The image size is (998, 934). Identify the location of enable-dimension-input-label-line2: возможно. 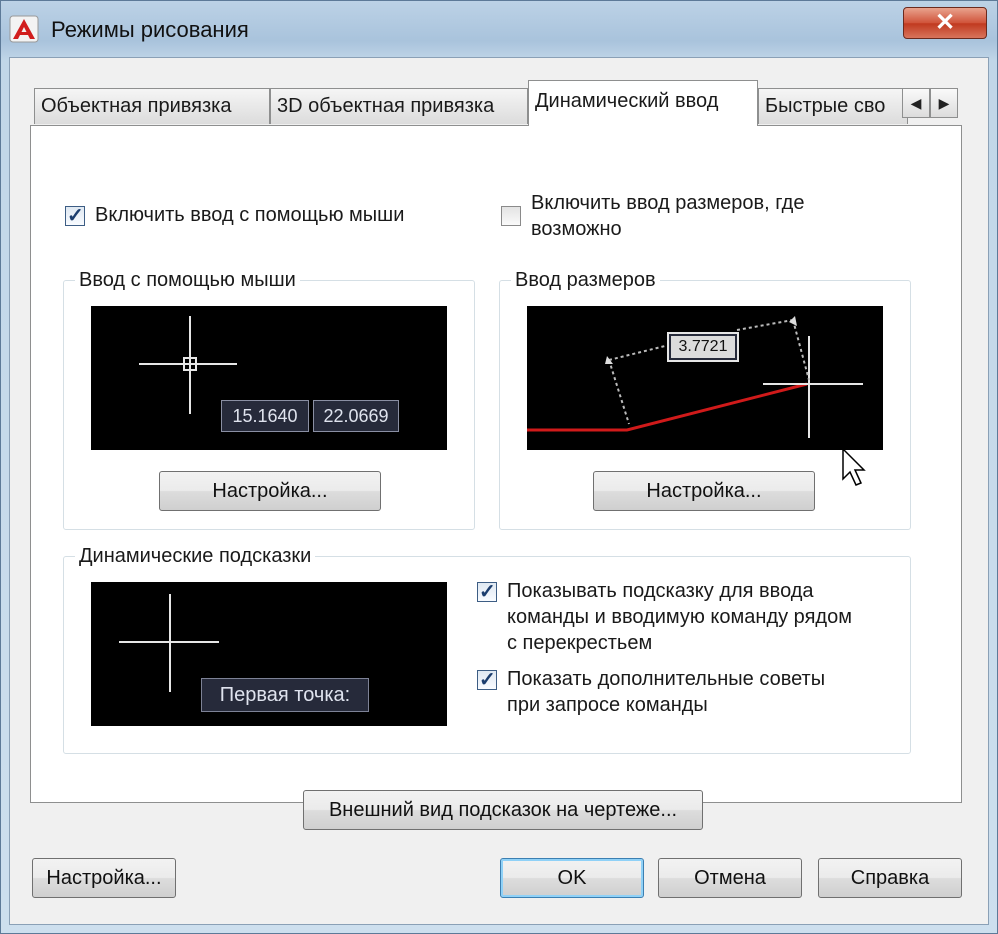
(576, 229).